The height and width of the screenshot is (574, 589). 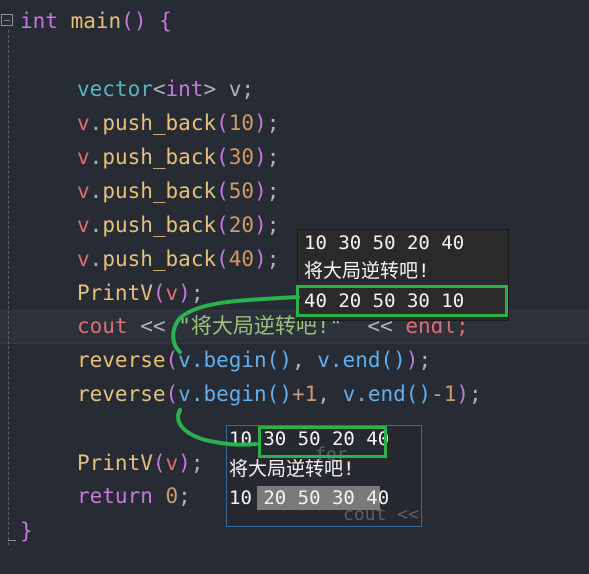 What do you see at coordinates (235, 371) in the screenshot?
I see `annotation-arrows` at bounding box center [235, 371].